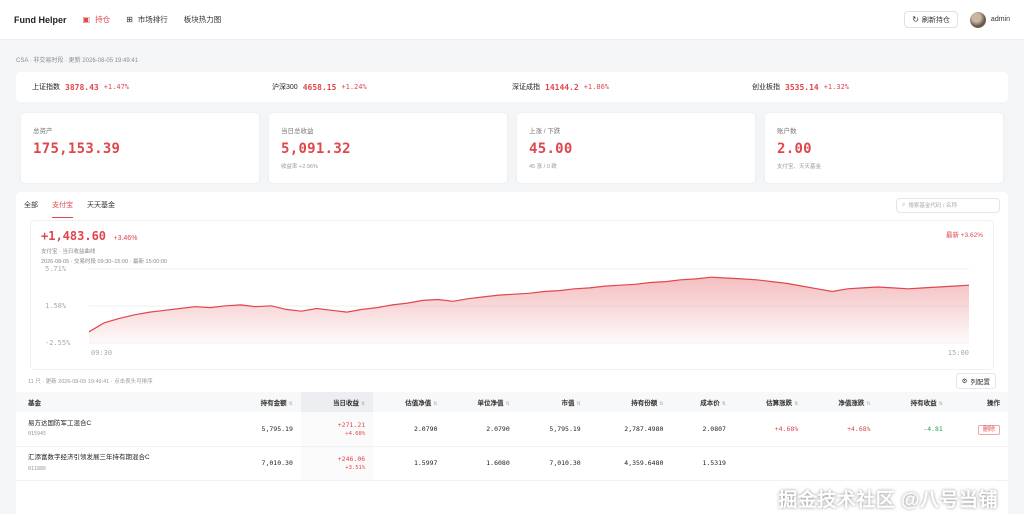  Describe the element at coordinates (345, 403) in the screenshot. I see `header-daily-gain-label: 当日收益` at that location.